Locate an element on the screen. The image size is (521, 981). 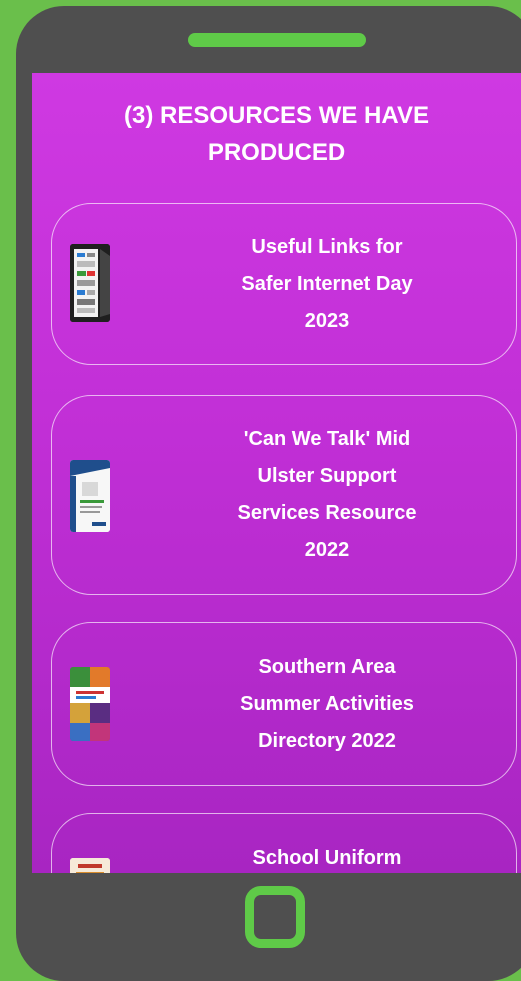
resource-card-safer-internet-day: Useful Links for Safer Internet Day 2023 is located at coordinates (284, 284).